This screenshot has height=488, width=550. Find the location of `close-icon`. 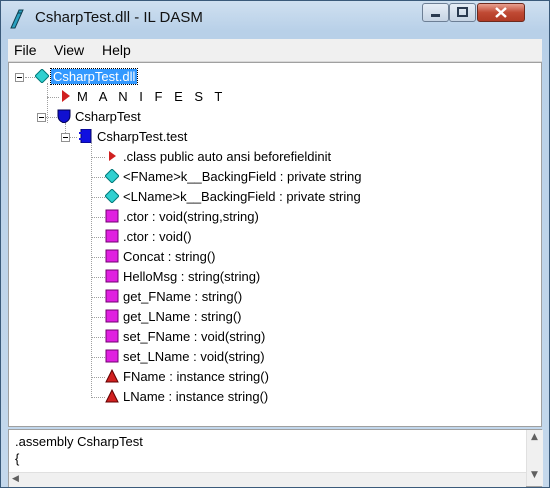

close-icon is located at coordinates (501, 12).